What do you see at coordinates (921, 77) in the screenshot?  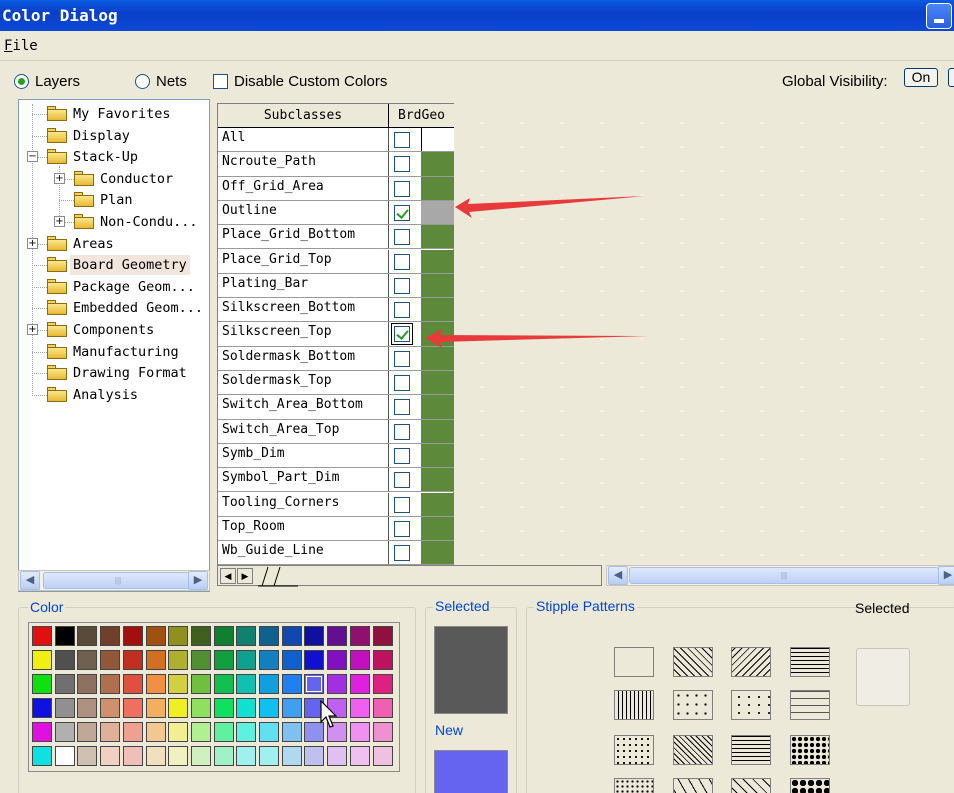 I see `global-visibility-on-button: On` at bounding box center [921, 77].